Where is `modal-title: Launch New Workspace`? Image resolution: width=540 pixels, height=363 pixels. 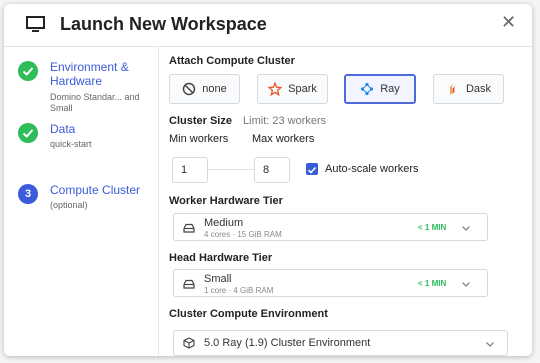
modal-title: Launch New Workspace is located at coordinates (163, 24).